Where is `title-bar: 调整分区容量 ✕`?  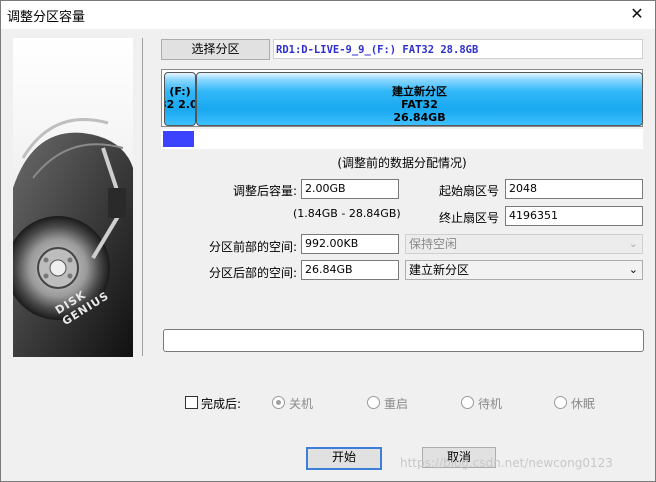 title-bar: 调整分区容量 ✕ is located at coordinates (328, 15).